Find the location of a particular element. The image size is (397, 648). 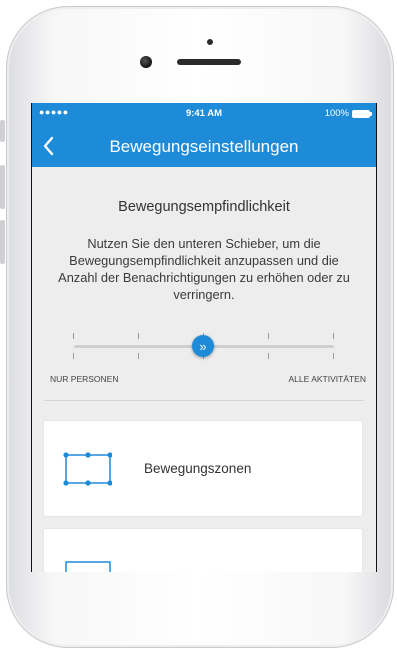

slider-thumb: » is located at coordinates (203, 346).